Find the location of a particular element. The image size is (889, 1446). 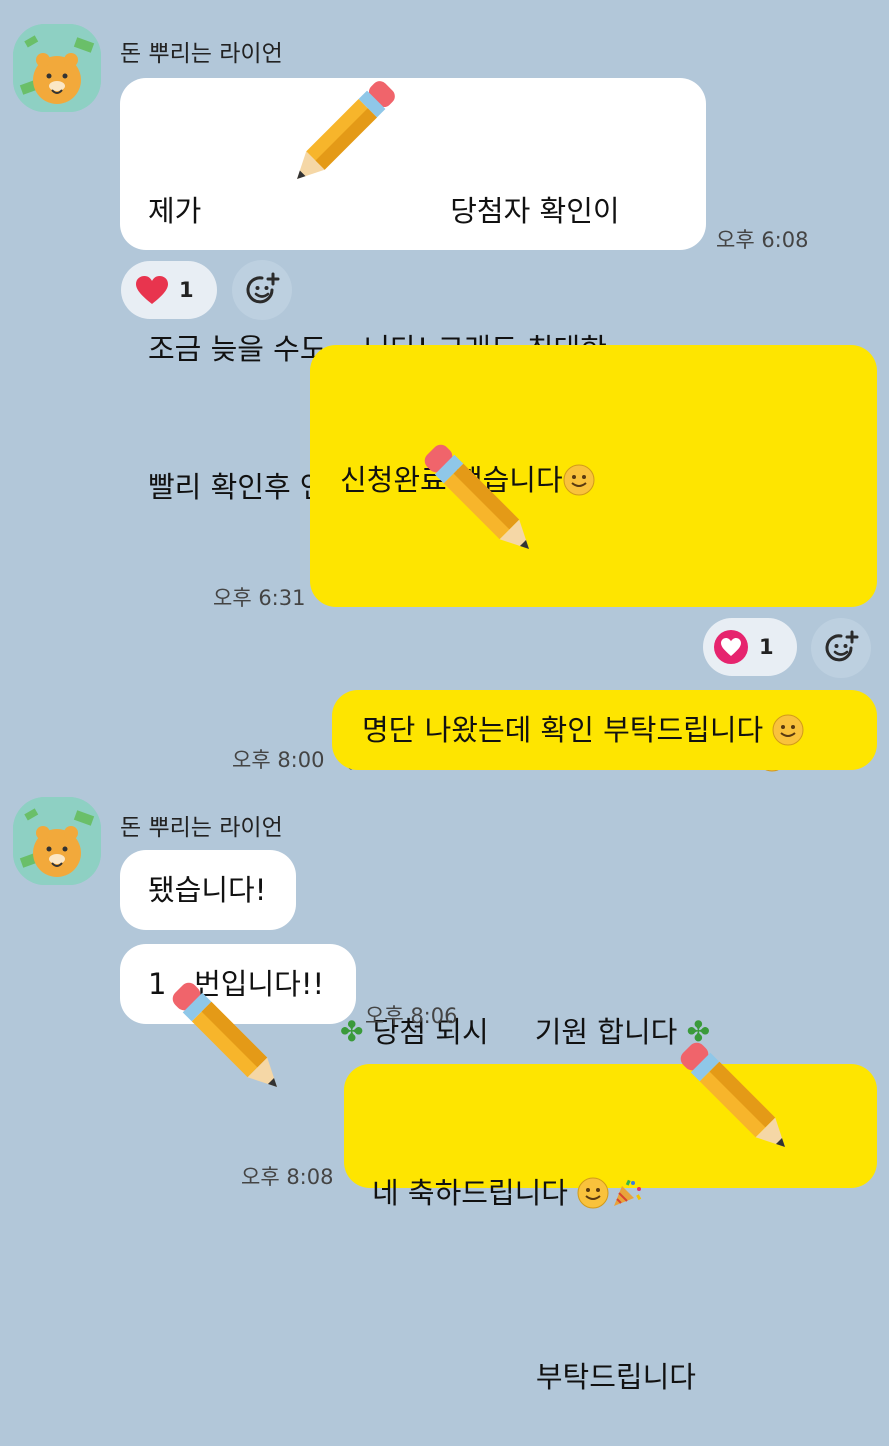

message-line: 됐습니다! is located at coordinates (207, 890).